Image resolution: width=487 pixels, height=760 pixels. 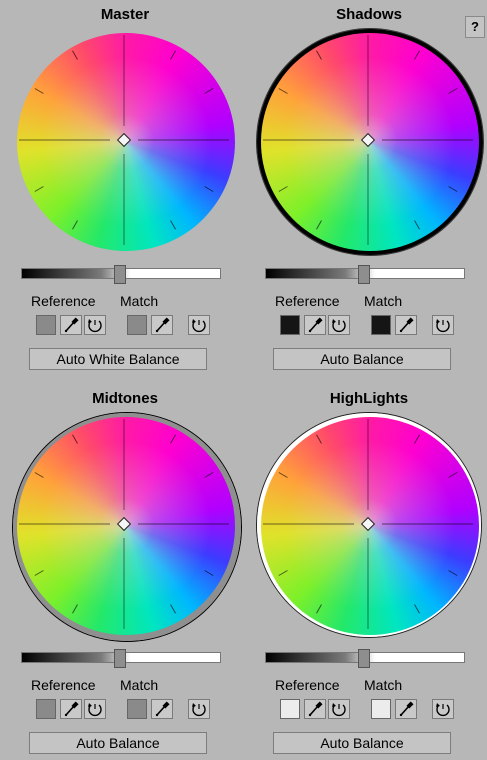 I want to click on panel-title: Master, so click(x=125, y=14).